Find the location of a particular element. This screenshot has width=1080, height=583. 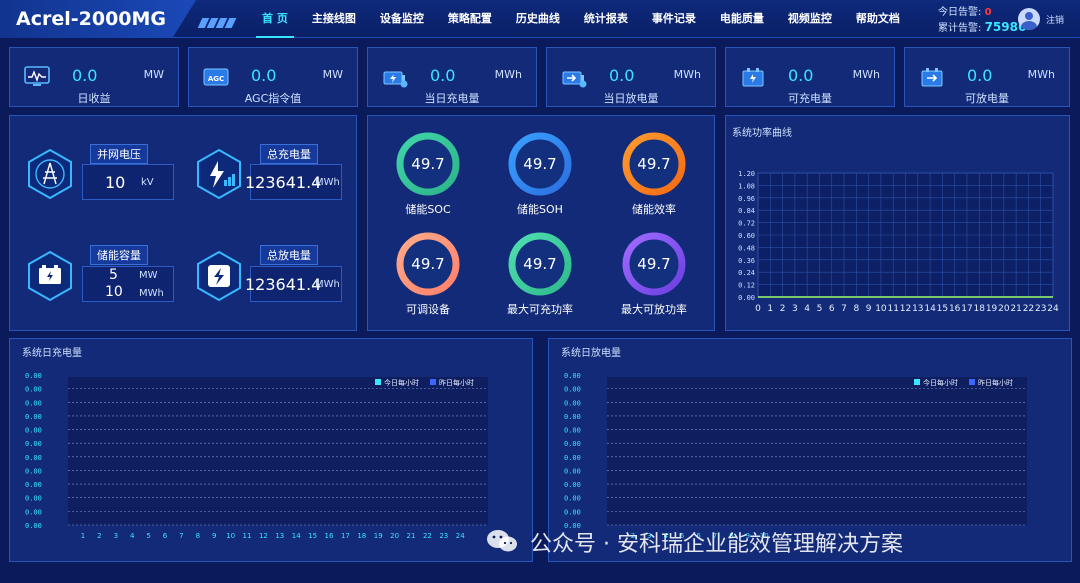

logout-link: 注销 is located at coordinates (1055, 19).